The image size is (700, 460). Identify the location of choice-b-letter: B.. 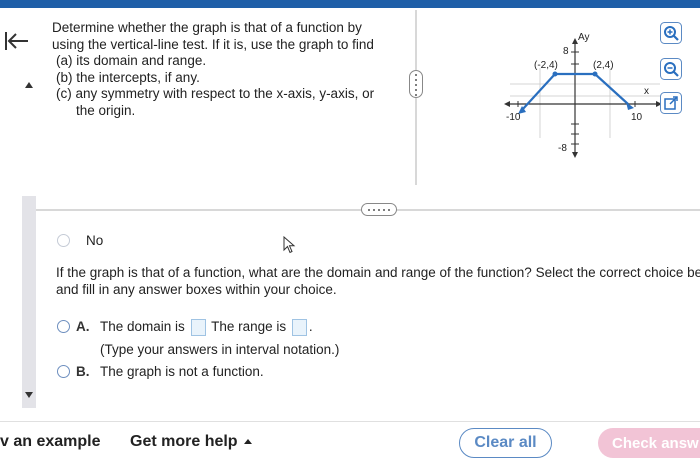
(83, 371).